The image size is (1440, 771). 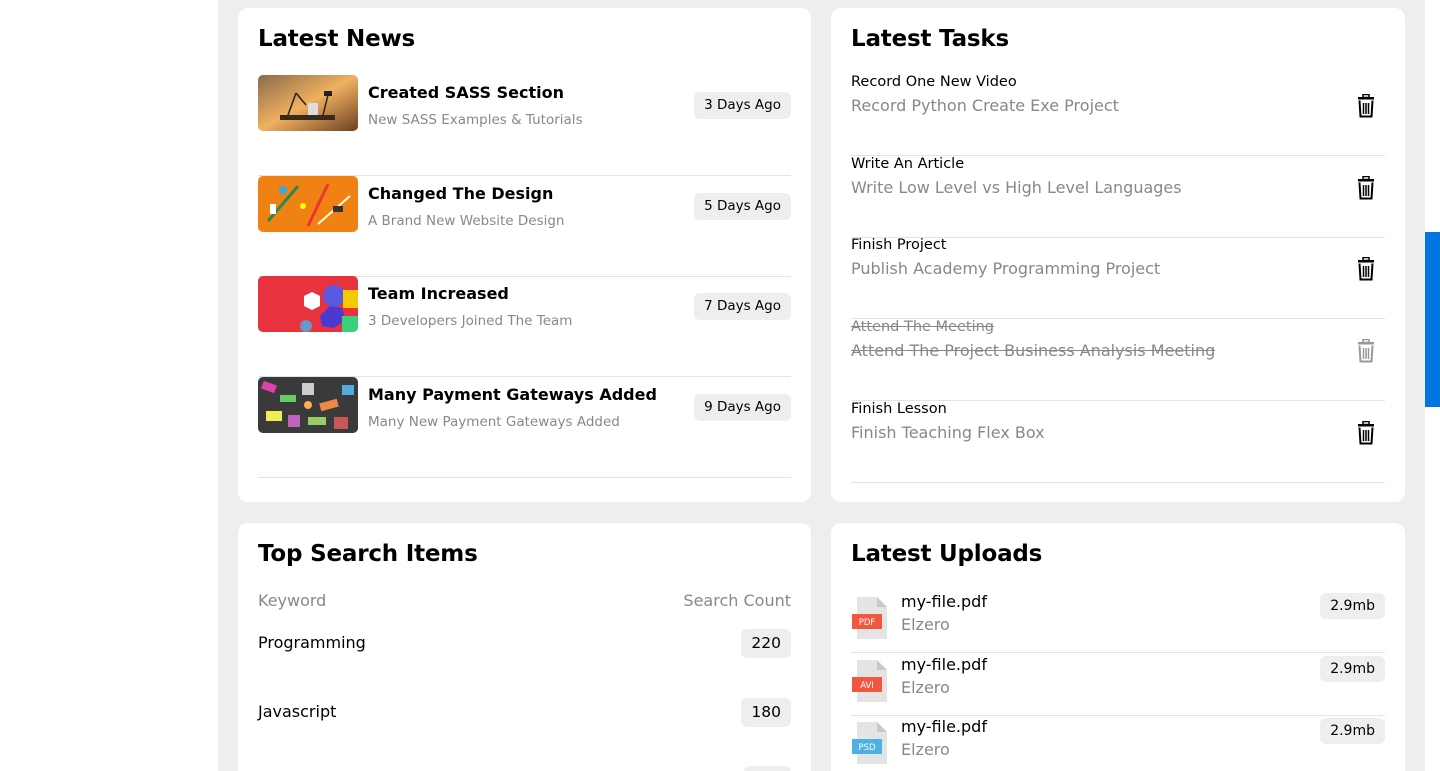 I want to click on svg-text: PDF, so click(x=867, y=623).